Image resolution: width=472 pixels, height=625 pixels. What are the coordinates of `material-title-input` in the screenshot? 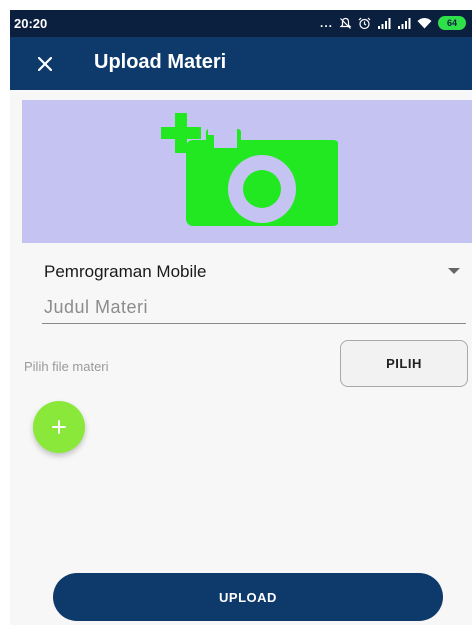 It's located at (254, 308).